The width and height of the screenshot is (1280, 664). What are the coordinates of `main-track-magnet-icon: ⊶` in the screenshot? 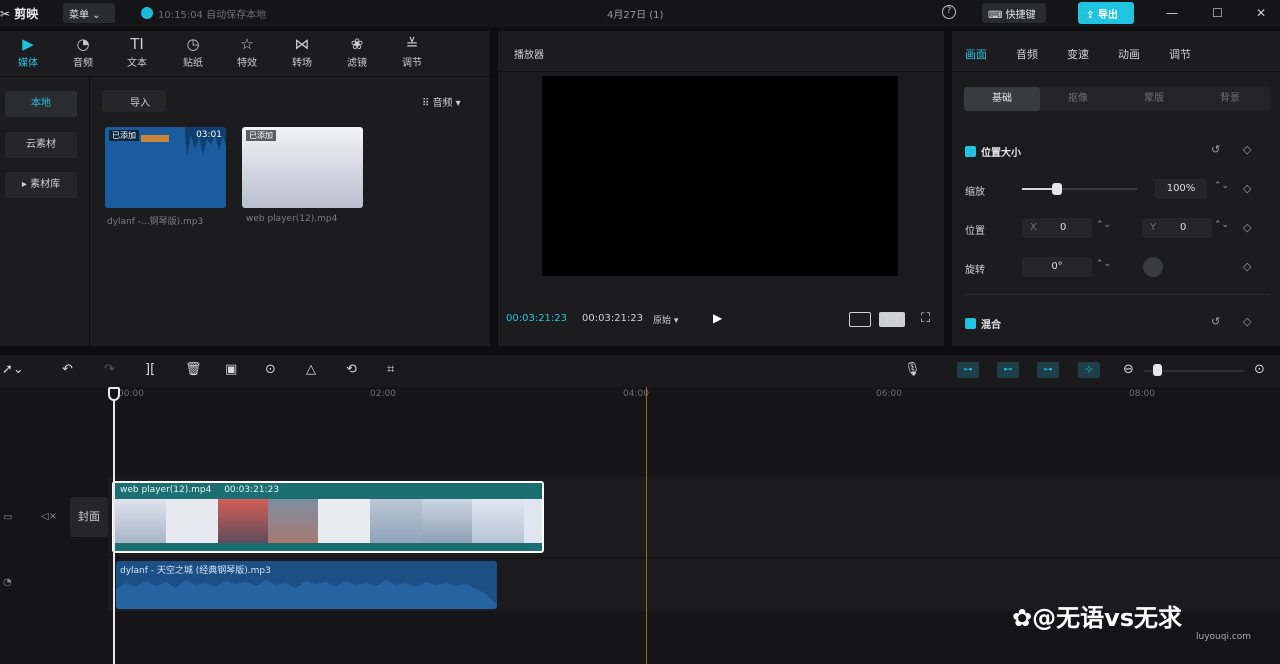 It's located at (968, 370).